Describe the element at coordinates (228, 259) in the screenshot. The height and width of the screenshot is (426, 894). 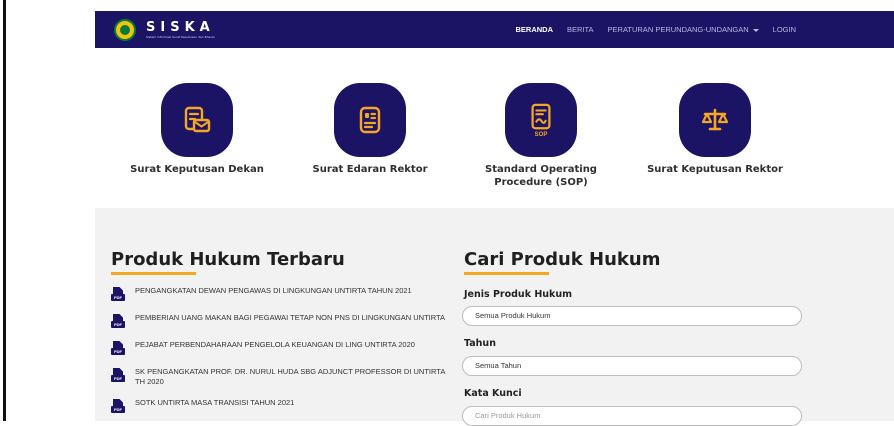
I see `latest-title: Produk Hukum Terbaru` at that location.